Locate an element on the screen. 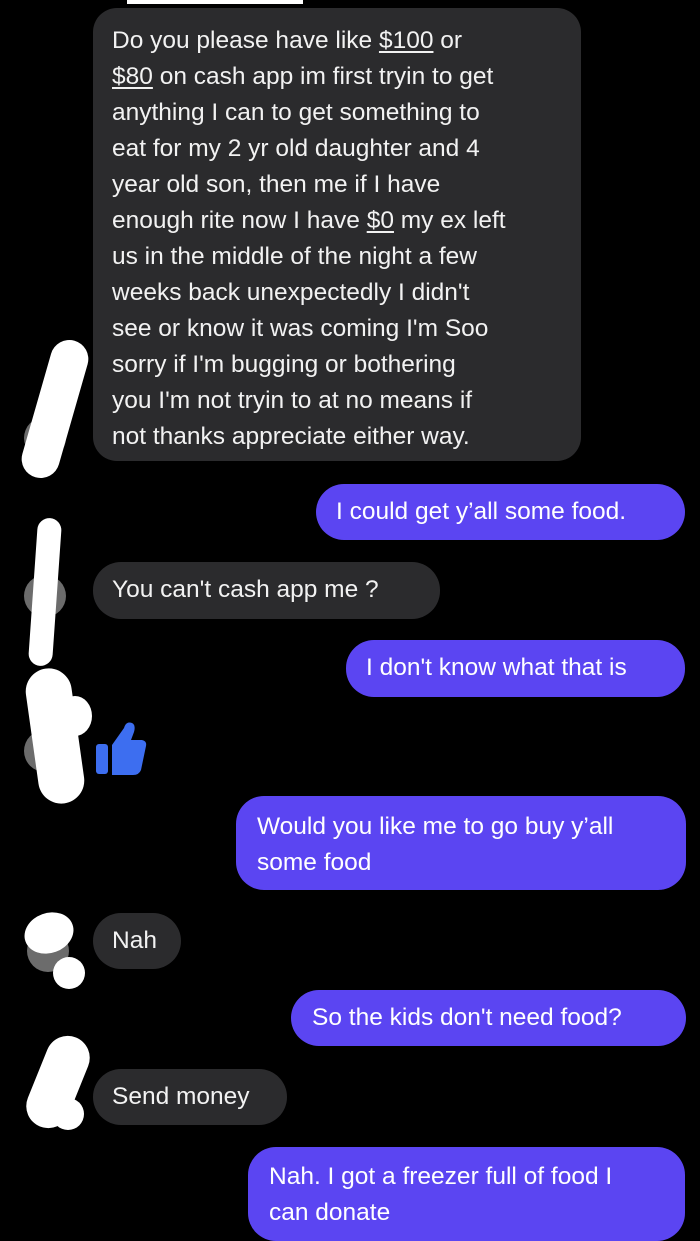 This screenshot has width=700, height=1241. message-line: enough rite now I have $0 my ex left is located at coordinates (309, 220).